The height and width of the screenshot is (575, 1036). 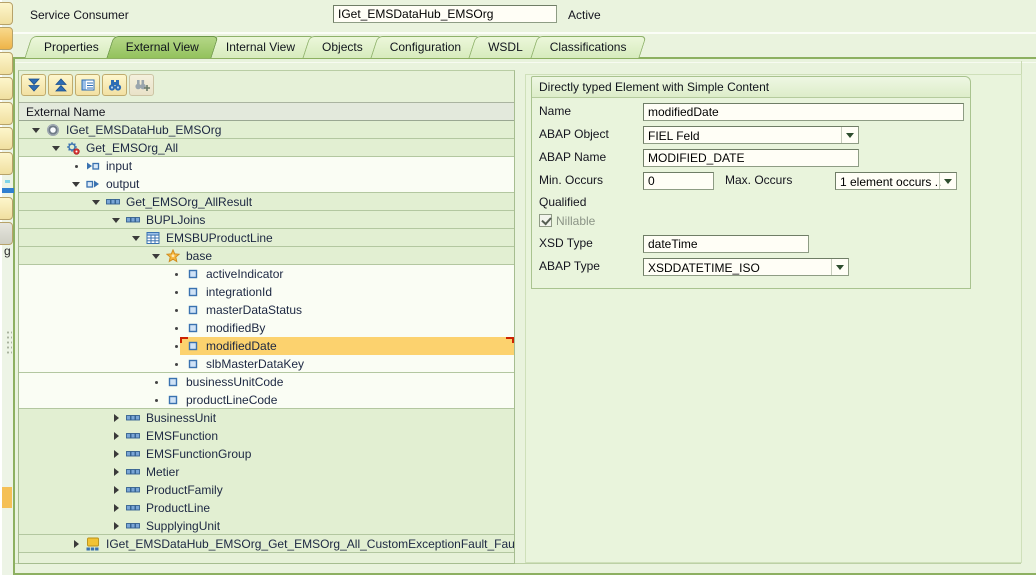 What do you see at coordinates (266, 166) in the screenshot?
I see `tree-node-input: input` at bounding box center [266, 166].